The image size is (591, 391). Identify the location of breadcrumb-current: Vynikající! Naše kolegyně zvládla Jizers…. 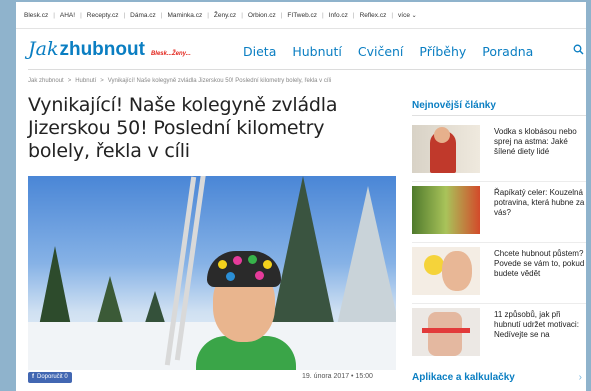
(219, 81).